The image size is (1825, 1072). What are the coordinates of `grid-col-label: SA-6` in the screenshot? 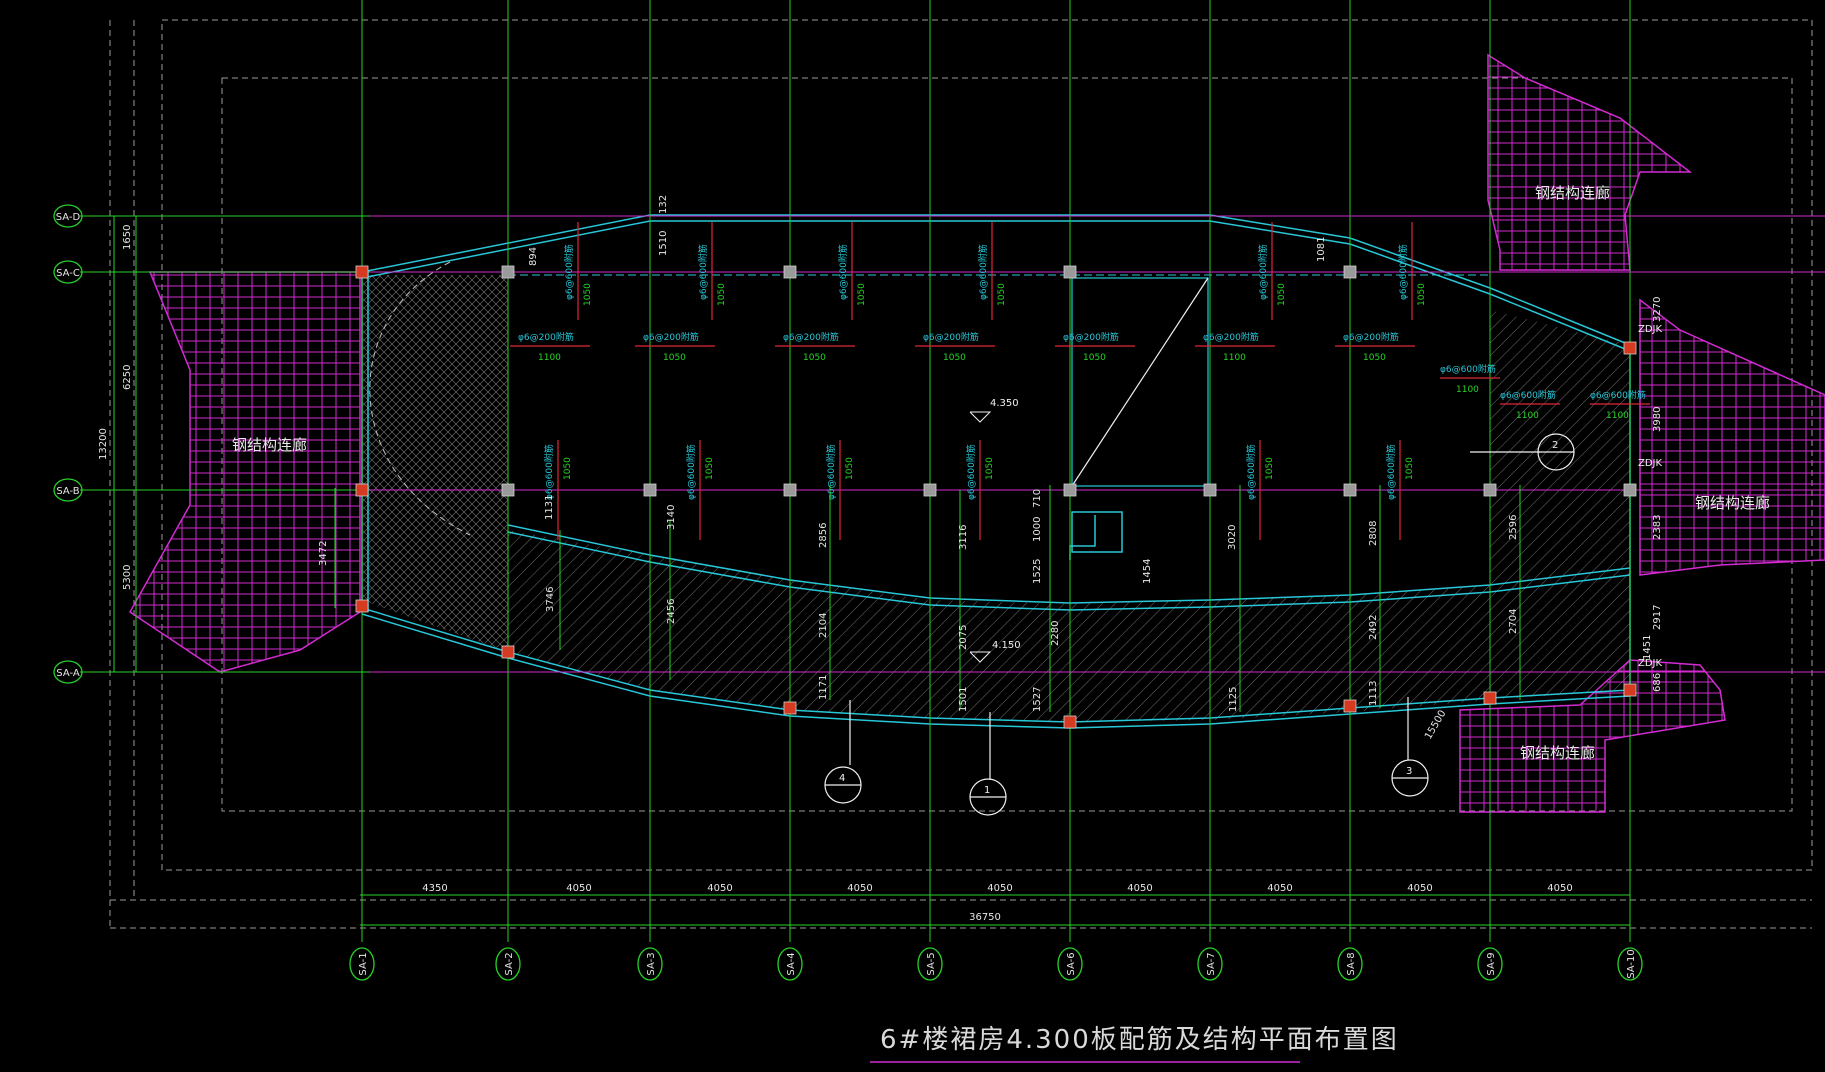 It's located at (1071, 963).